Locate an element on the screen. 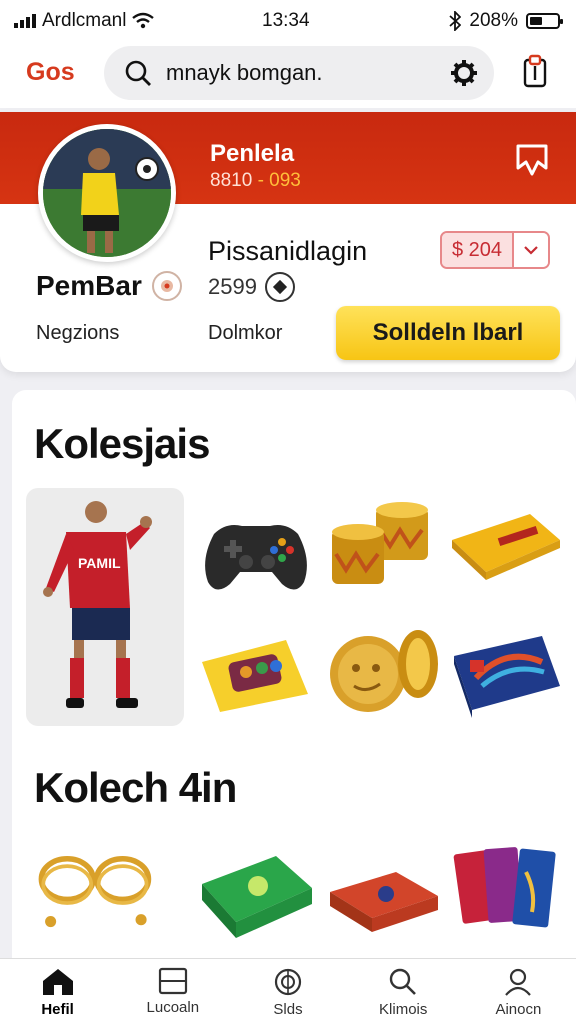  score-row: 2599 is located at coordinates (251, 287).